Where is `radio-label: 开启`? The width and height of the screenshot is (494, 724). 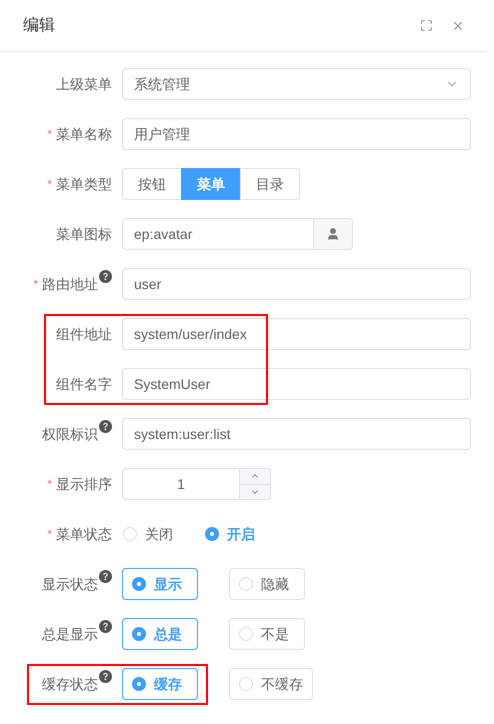 radio-label: 开启 is located at coordinates (241, 534).